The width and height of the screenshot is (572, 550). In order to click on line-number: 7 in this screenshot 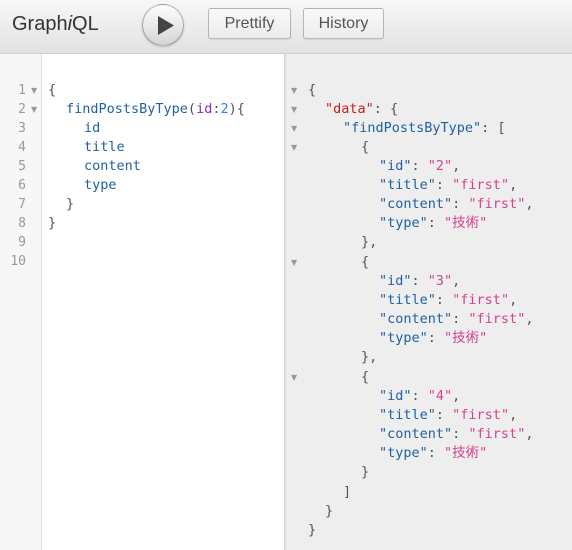, I will do `click(22, 204)`.